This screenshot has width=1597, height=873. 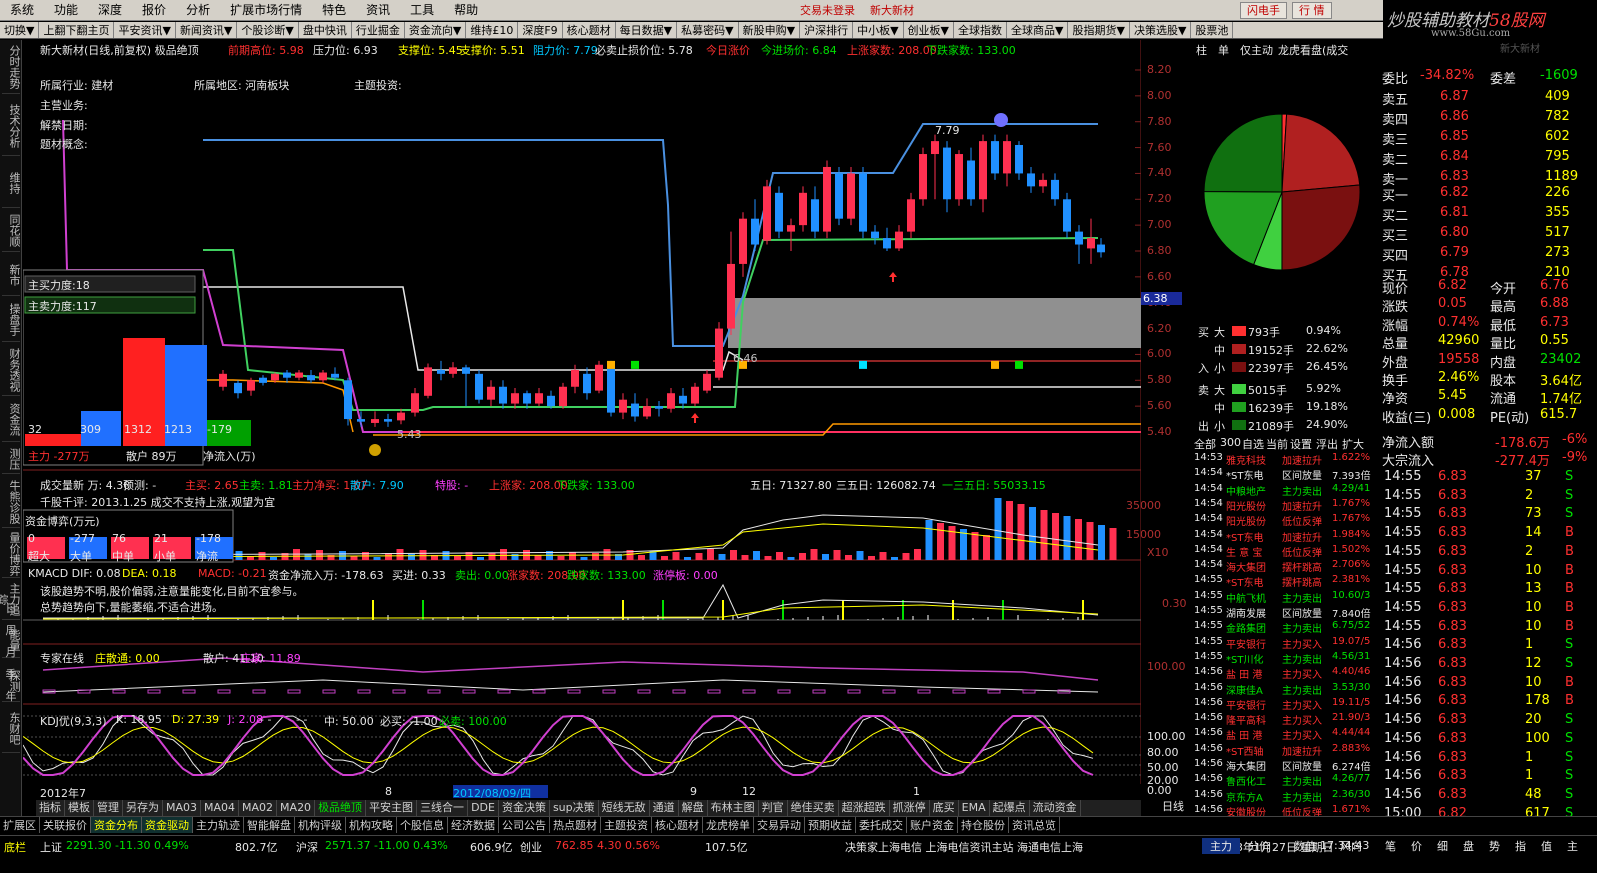 What do you see at coordinates (1520, 846) in the screenshot?
I see `quote-tab: 指` at bounding box center [1520, 846].